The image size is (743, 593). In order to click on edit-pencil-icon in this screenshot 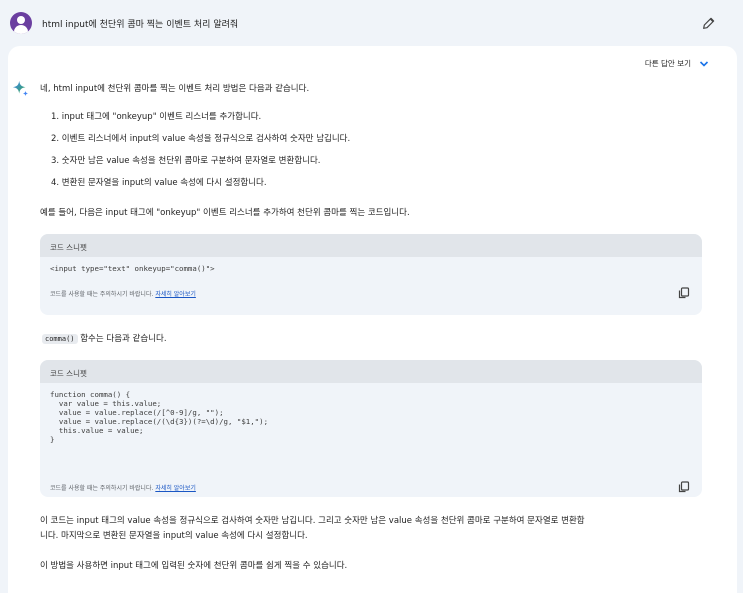, I will do `click(709, 23)`.